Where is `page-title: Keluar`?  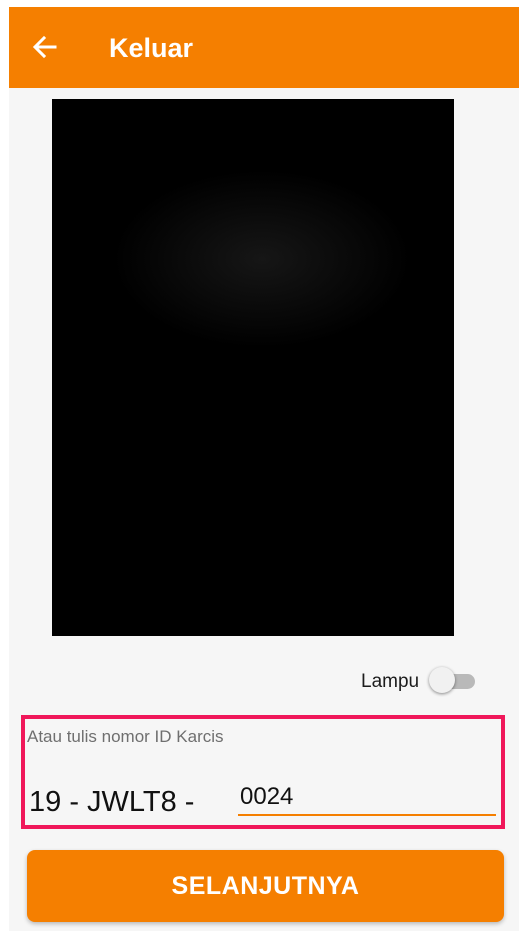 page-title: Keluar is located at coordinates (151, 48).